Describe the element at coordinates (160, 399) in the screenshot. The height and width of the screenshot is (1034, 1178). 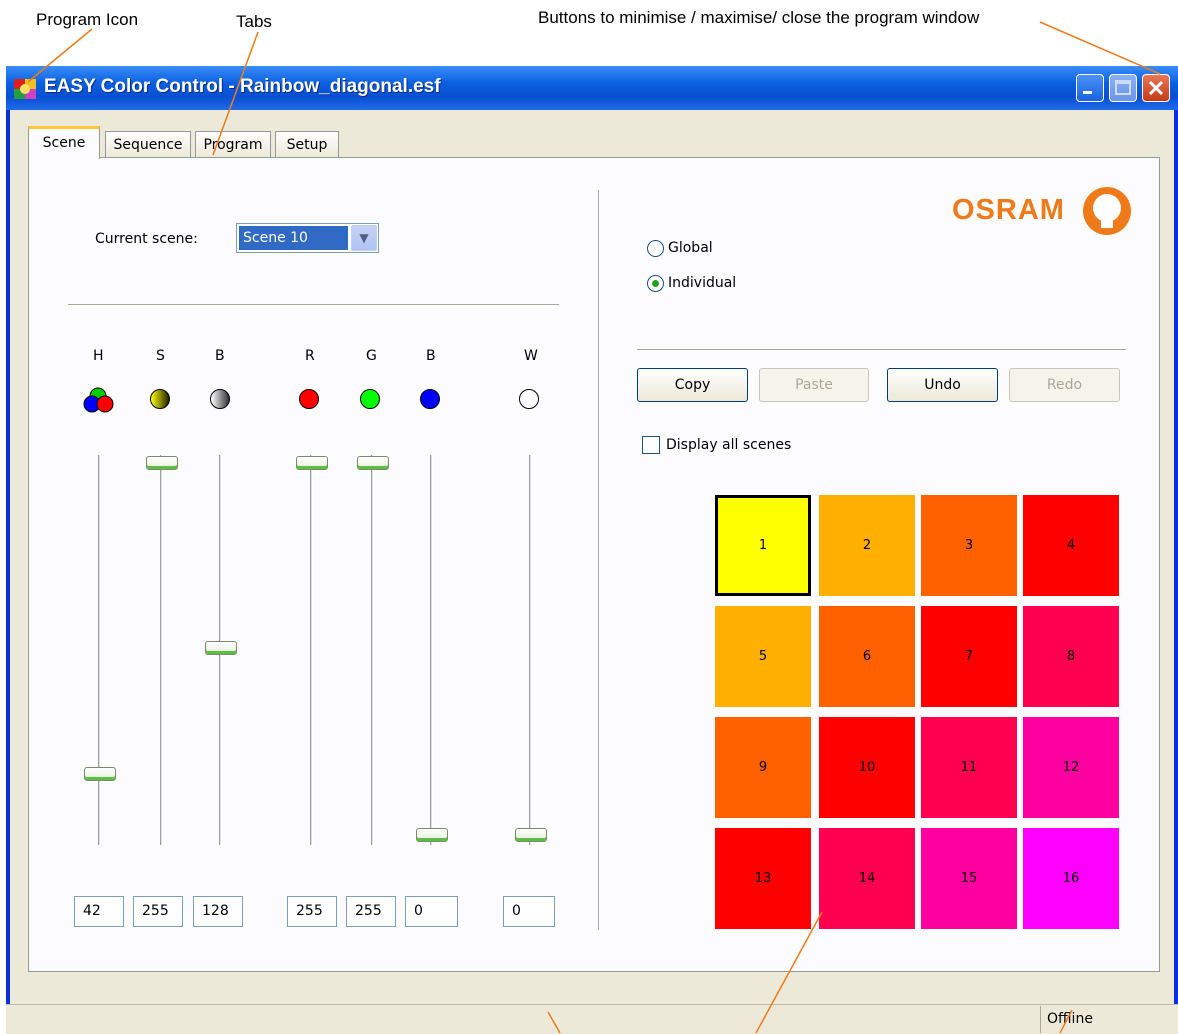
I see `saturation-icon` at that location.